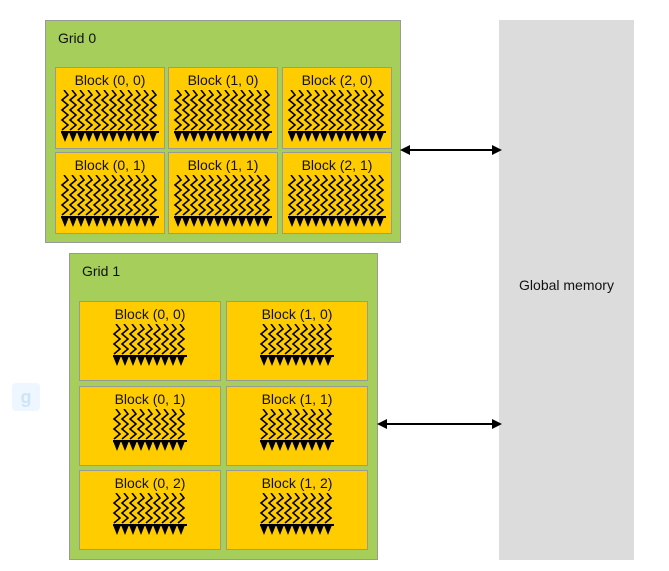  Describe the element at coordinates (297, 483) in the screenshot. I see `block-title: Block (1, 2)` at that location.